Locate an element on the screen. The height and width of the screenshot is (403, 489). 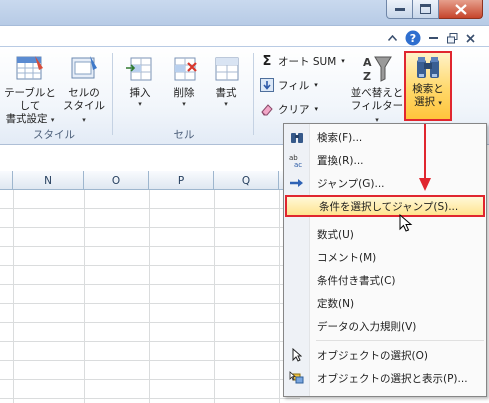
cell-styles-label-1: セルの is located at coordinates (84, 93).